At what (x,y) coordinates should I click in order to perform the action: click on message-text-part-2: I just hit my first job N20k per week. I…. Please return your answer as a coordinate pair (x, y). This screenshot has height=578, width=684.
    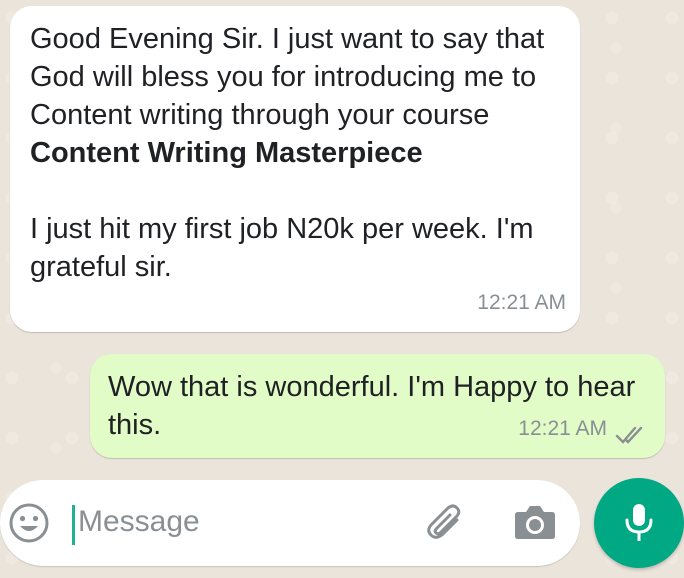
    Looking at the image, I should click on (282, 248).